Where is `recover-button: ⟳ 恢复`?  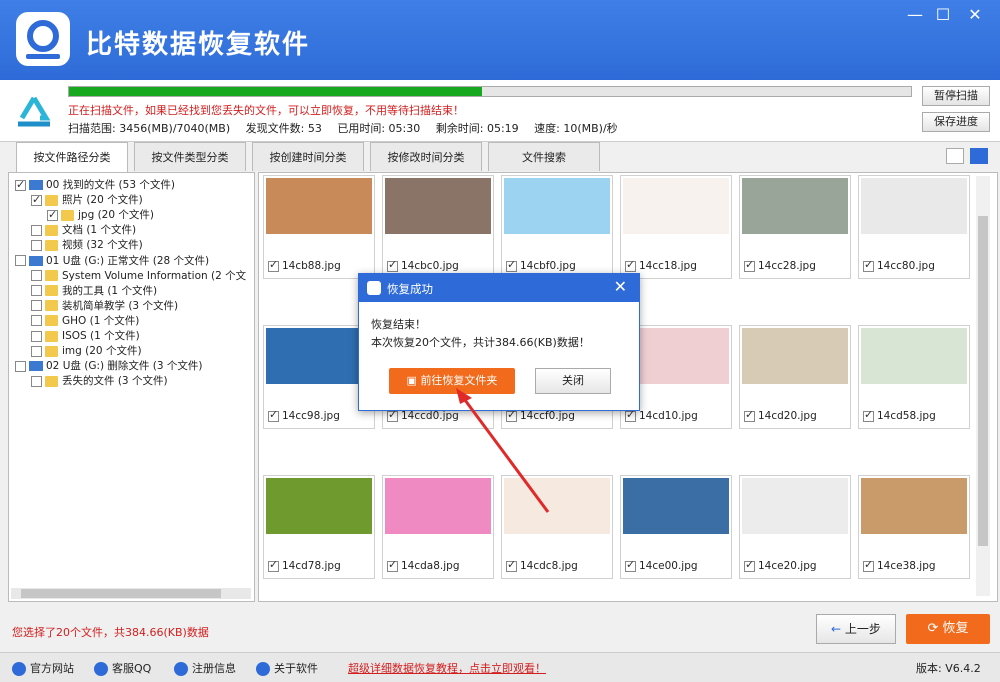 recover-button: ⟳ 恢复 is located at coordinates (948, 629).